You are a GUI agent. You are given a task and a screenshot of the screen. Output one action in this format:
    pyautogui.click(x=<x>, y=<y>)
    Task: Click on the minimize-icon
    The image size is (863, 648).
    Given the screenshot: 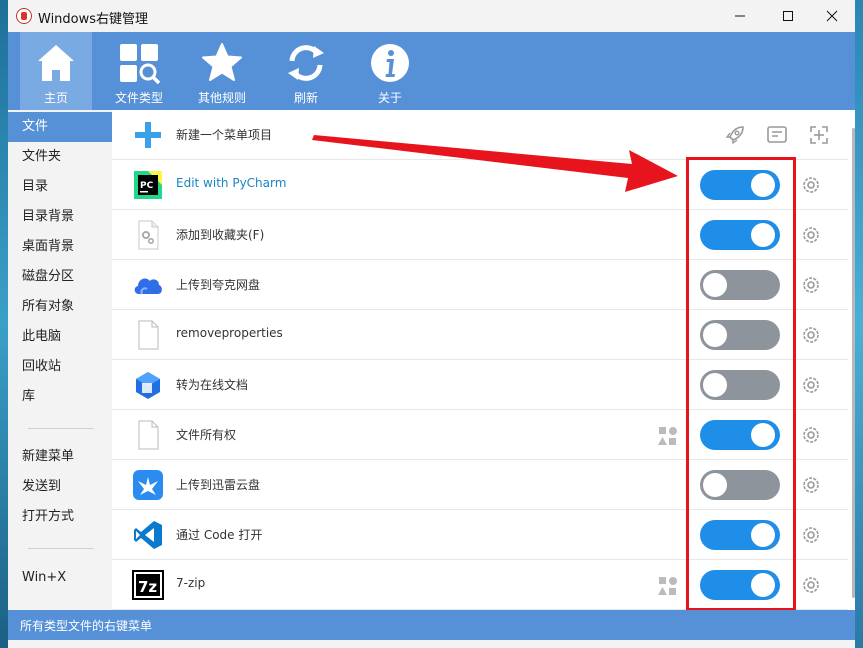 What is the action you would take?
    pyautogui.click(x=740, y=16)
    